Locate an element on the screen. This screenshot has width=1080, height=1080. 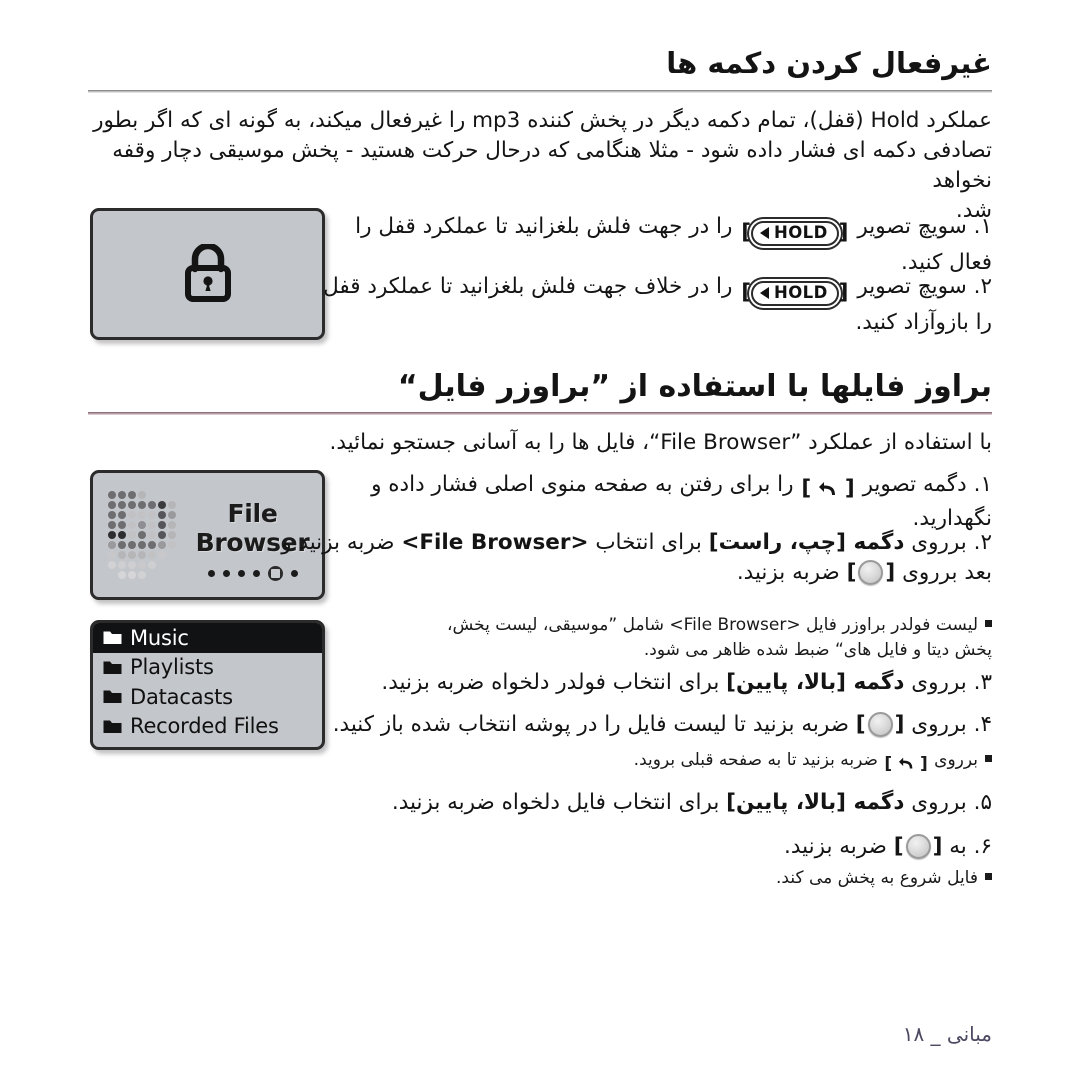
browser-step-2-lead: برروی is located at coordinates (939, 542).